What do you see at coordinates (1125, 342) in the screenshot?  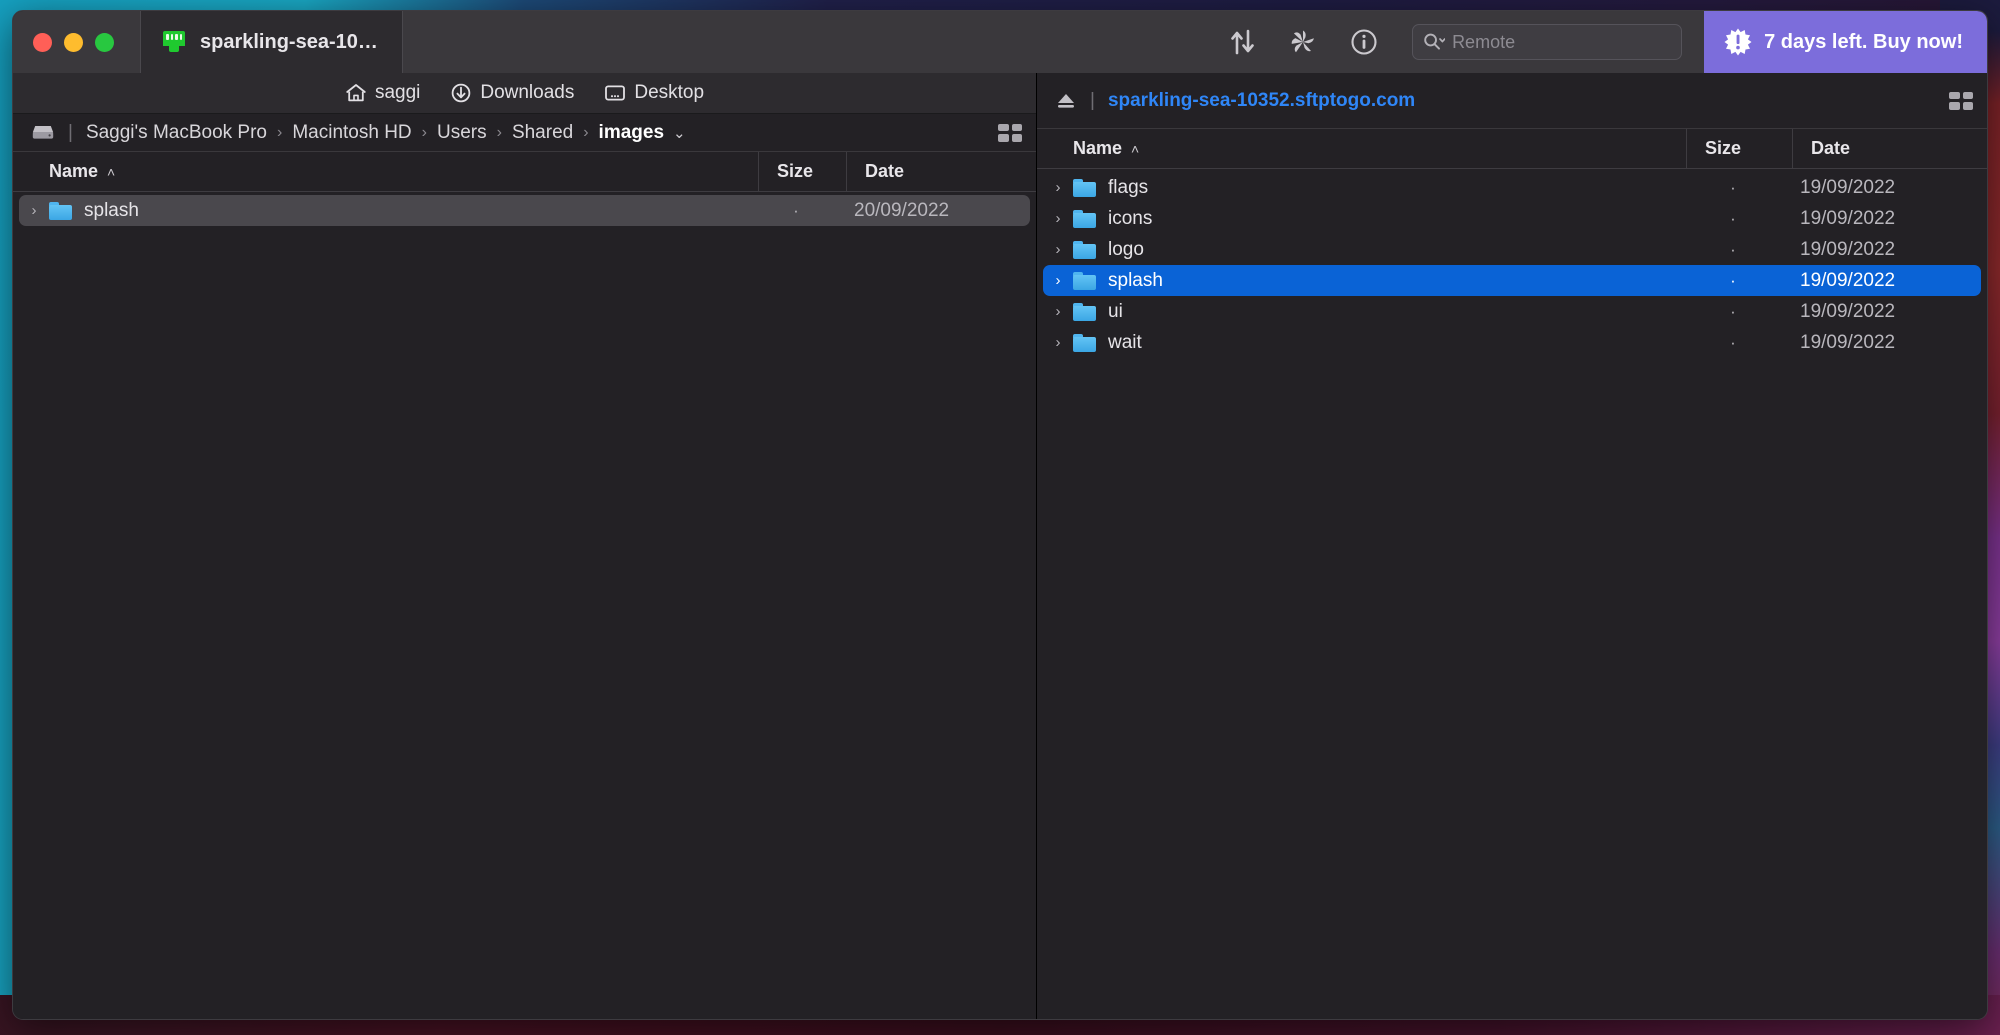 I see `file-name: wait` at bounding box center [1125, 342].